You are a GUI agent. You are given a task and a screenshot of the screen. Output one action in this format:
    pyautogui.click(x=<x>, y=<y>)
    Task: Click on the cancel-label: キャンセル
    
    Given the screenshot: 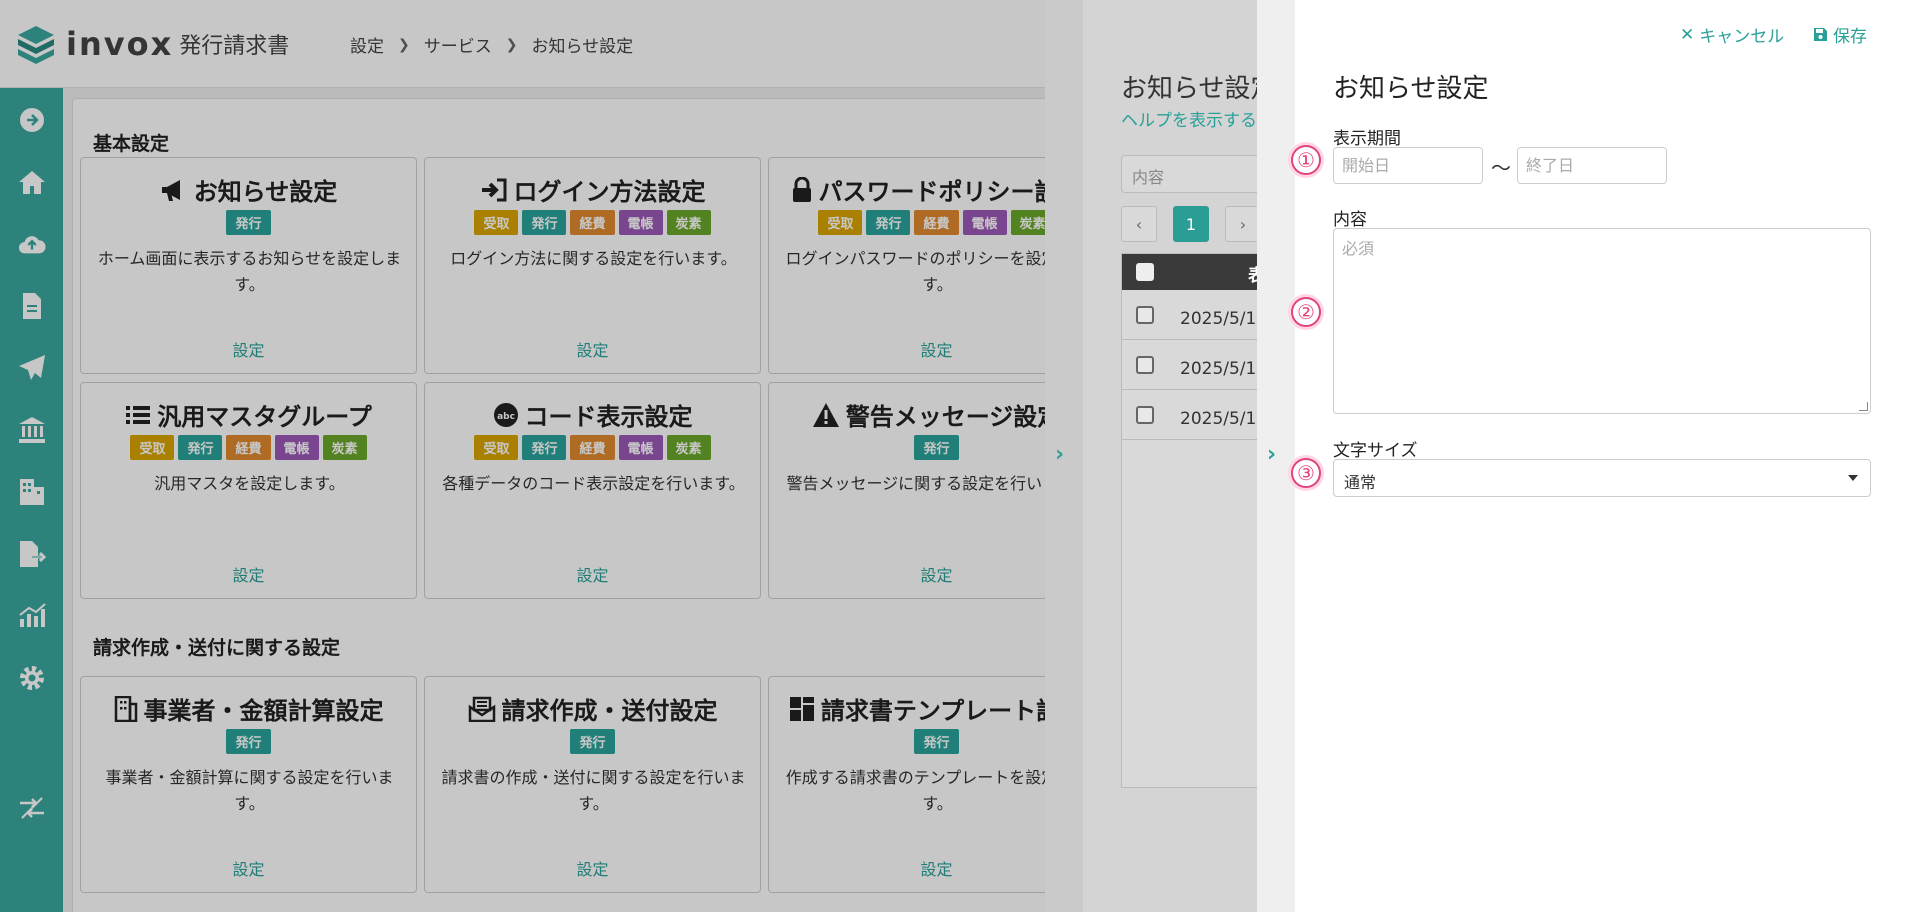 What is the action you would take?
    pyautogui.click(x=1742, y=37)
    